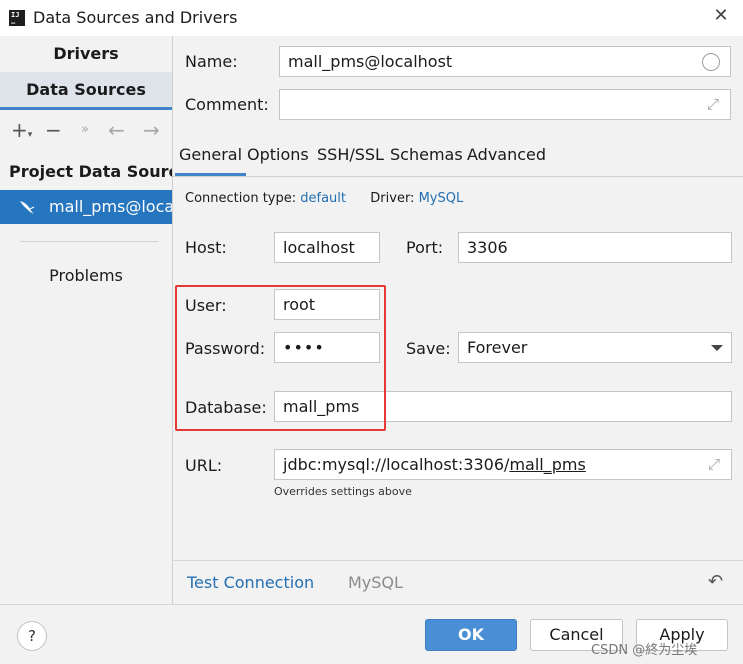  Describe the element at coordinates (151, 130) in the screenshot. I see `arrow-right-icon: →` at that location.